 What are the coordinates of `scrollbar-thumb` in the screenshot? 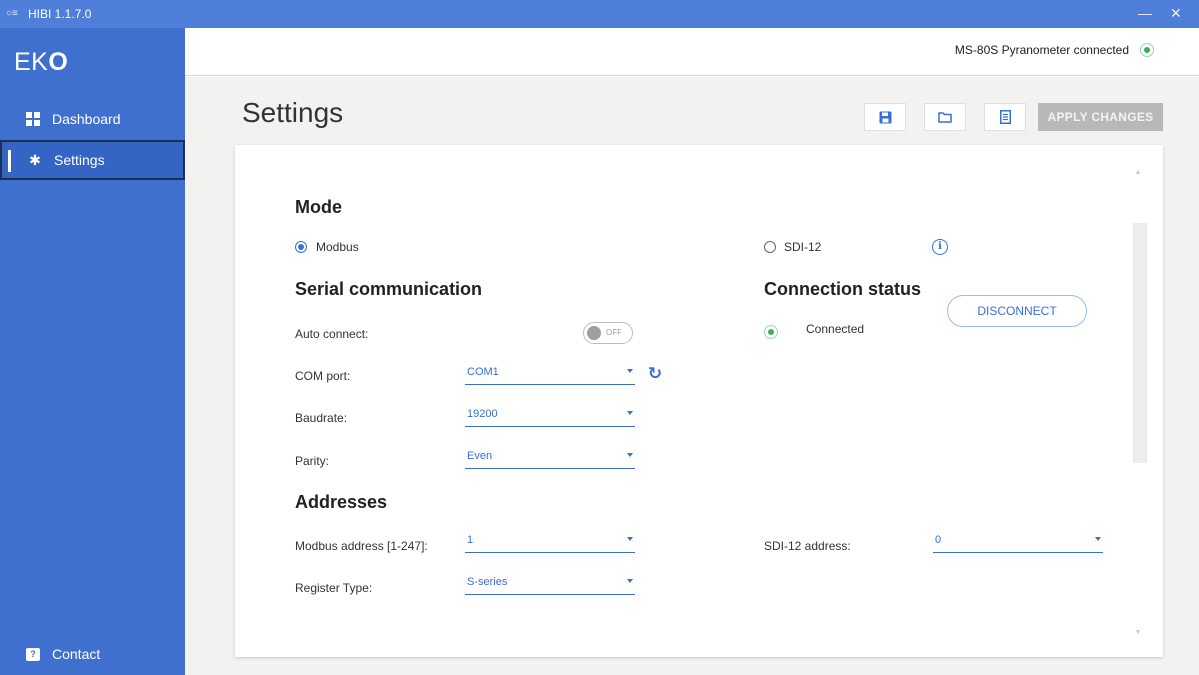 It's located at (1140, 343).